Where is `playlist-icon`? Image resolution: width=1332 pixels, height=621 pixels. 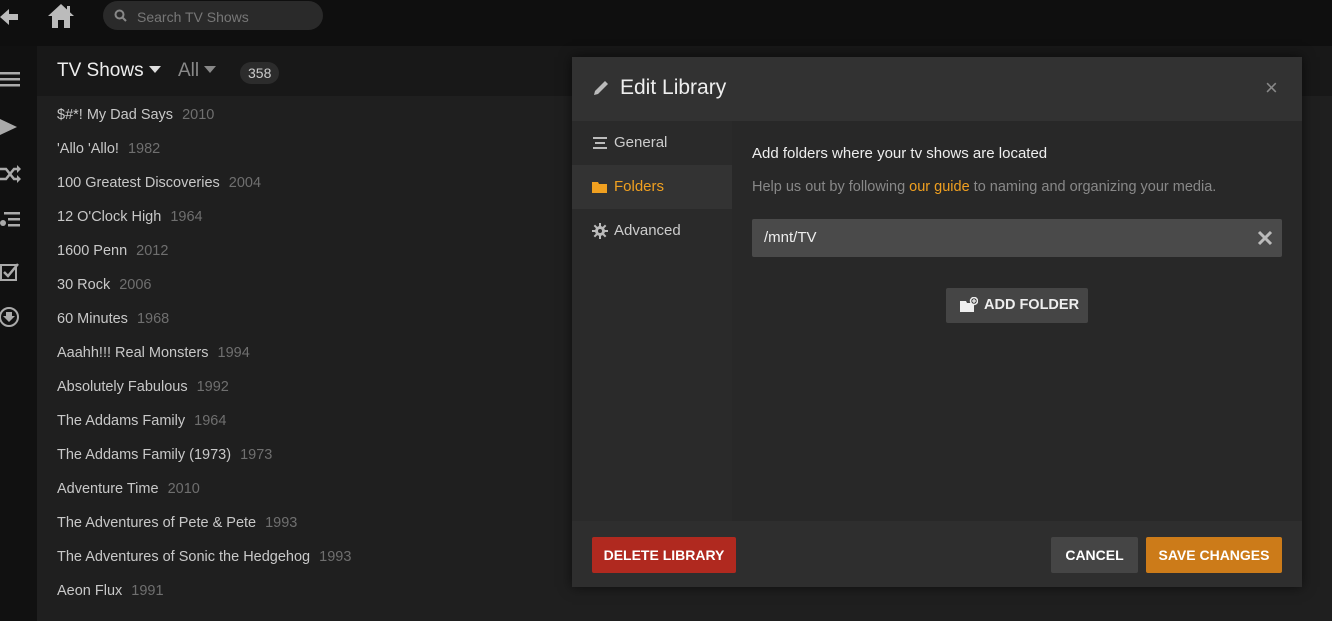
playlist-icon is located at coordinates (11, 220).